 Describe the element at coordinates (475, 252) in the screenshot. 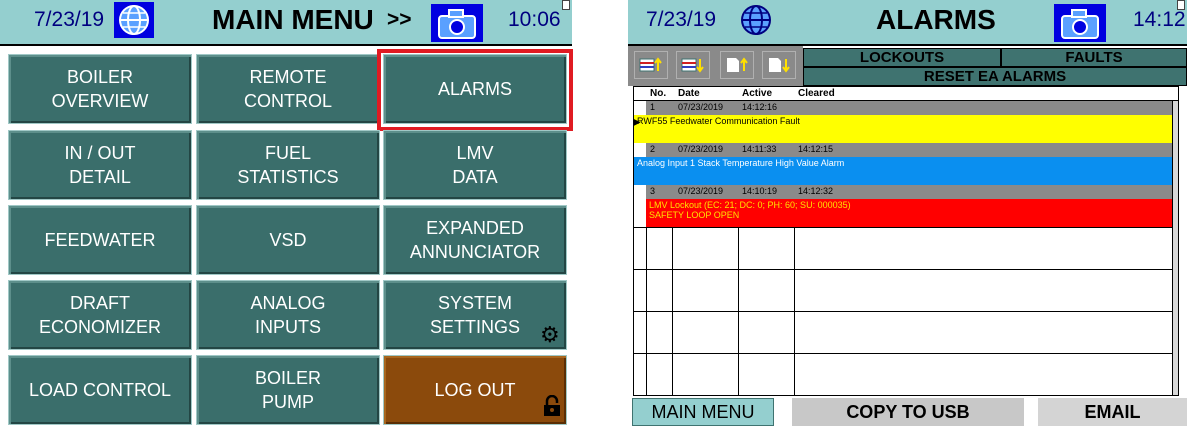

I see `button-label: ANNUNCIATOR` at that location.